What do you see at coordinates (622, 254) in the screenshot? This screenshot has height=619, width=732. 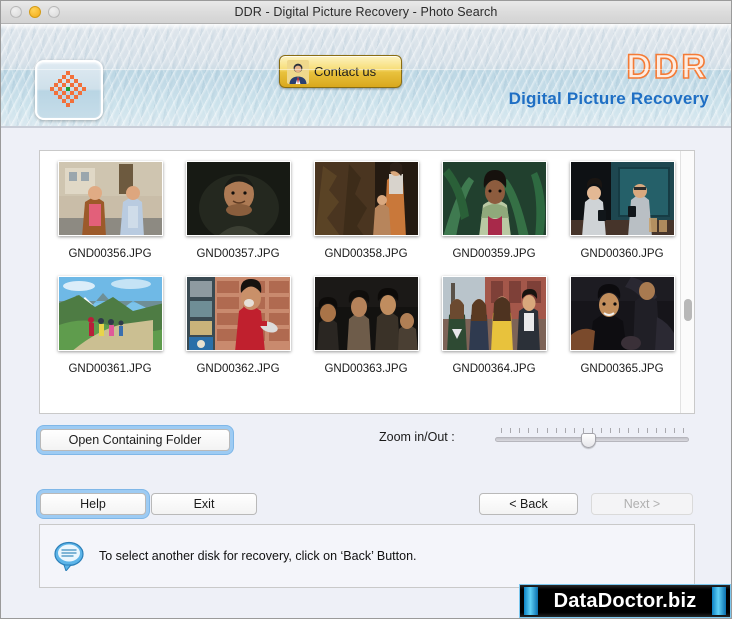 I see `photo-filename: GND00360.JPG` at bounding box center [622, 254].